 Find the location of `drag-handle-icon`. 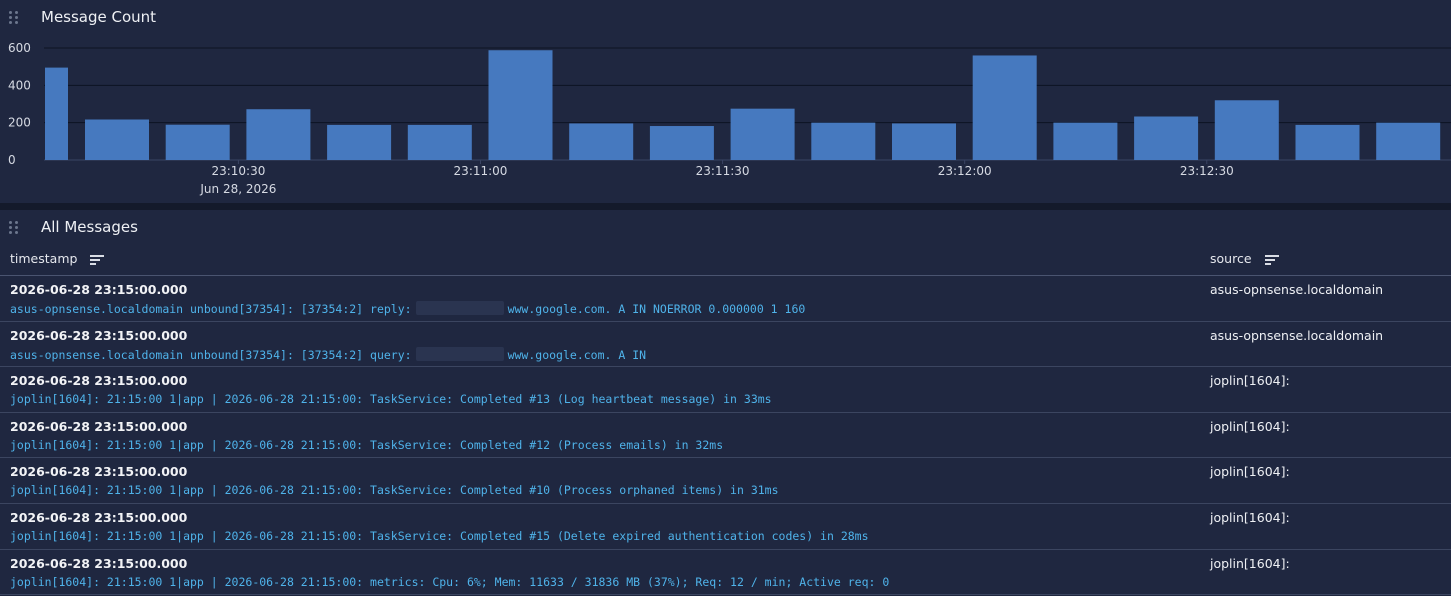

drag-handle-icon is located at coordinates (14, 228).